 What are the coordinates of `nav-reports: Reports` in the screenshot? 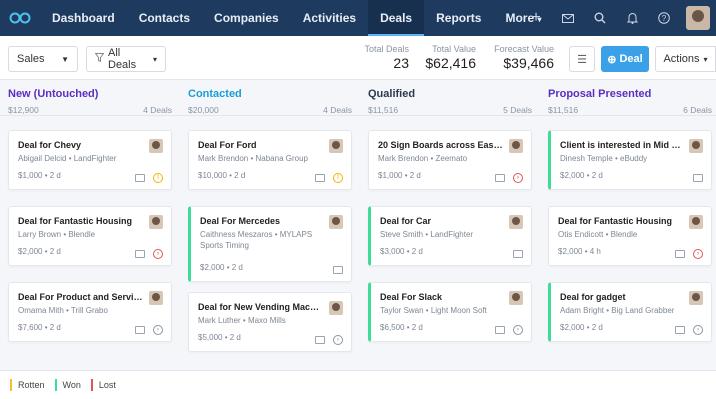 It's located at (458, 18).